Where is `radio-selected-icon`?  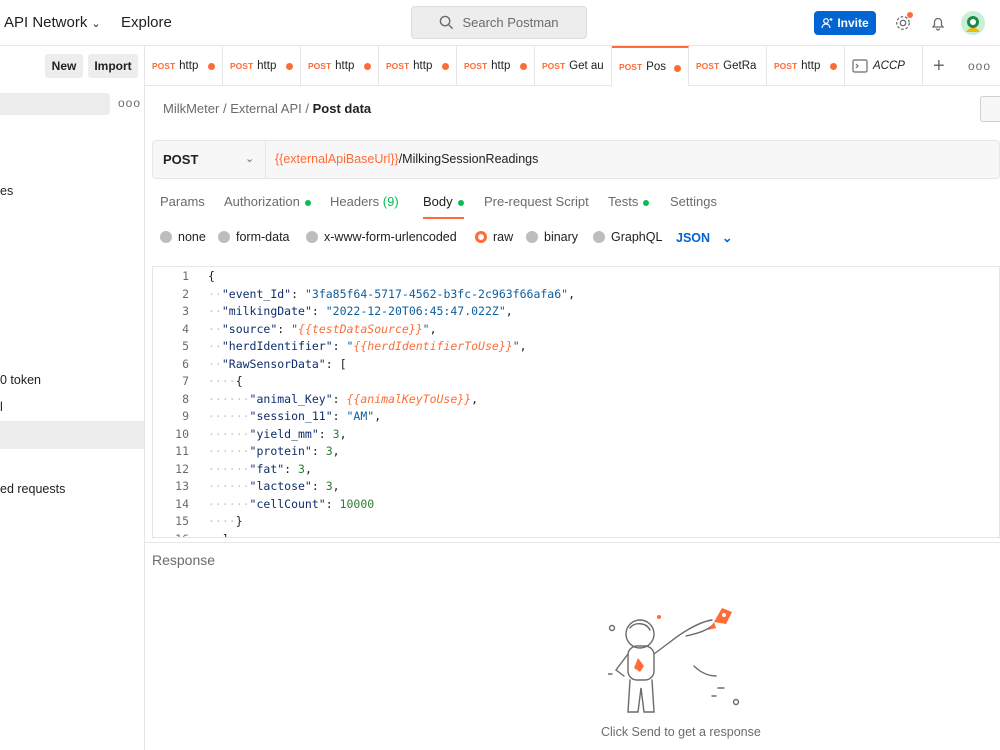 radio-selected-icon is located at coordinates (481, 237).